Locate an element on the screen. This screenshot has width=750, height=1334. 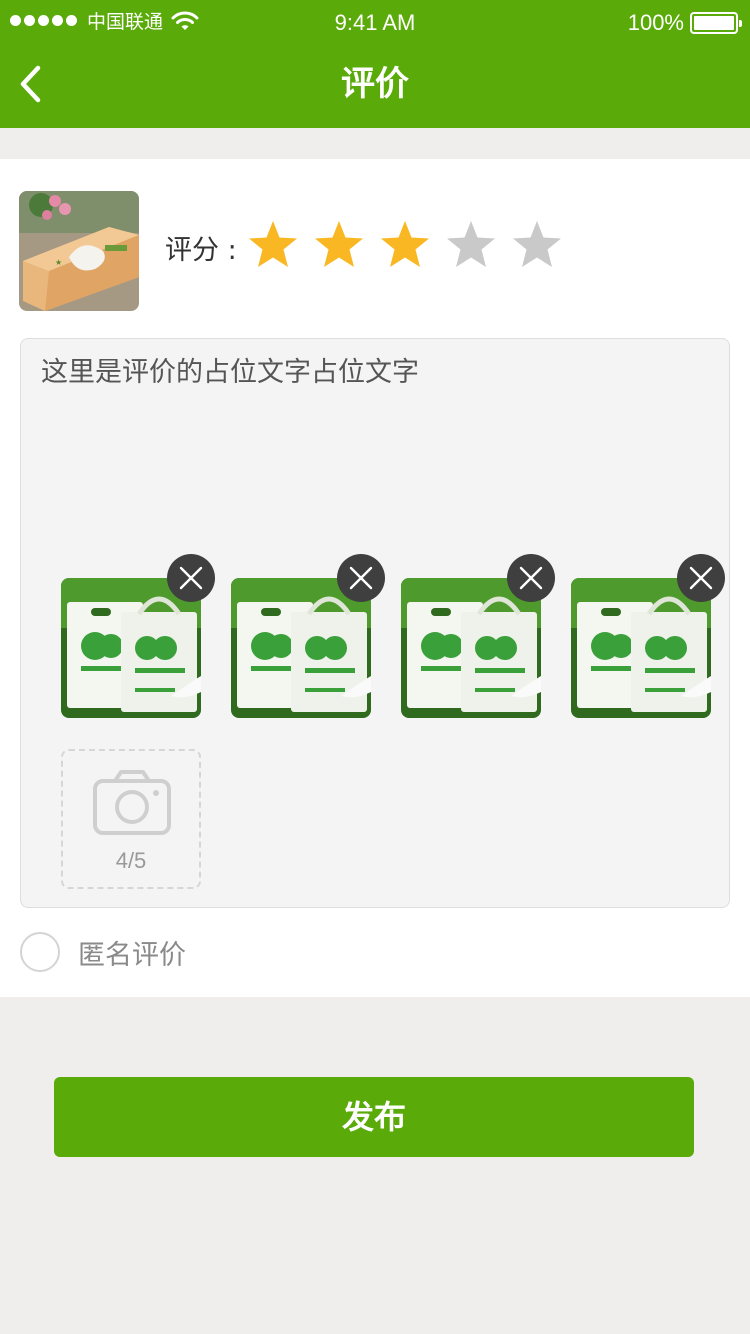
page-title: 评价 is located at coordinates (375, 84).